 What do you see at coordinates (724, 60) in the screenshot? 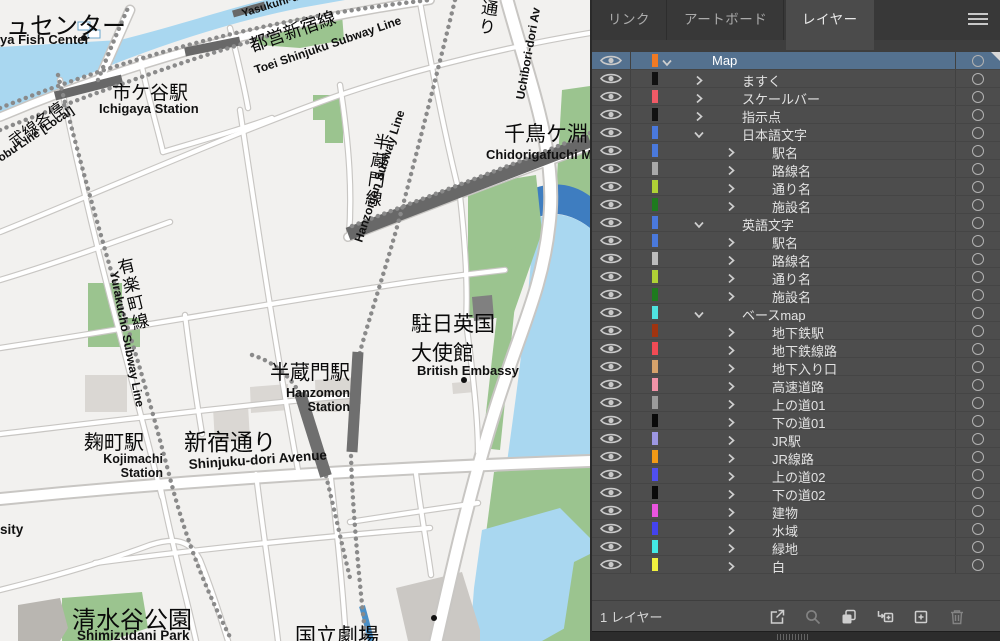
I see `layer-name: Map` at bounding box center [724, 60].